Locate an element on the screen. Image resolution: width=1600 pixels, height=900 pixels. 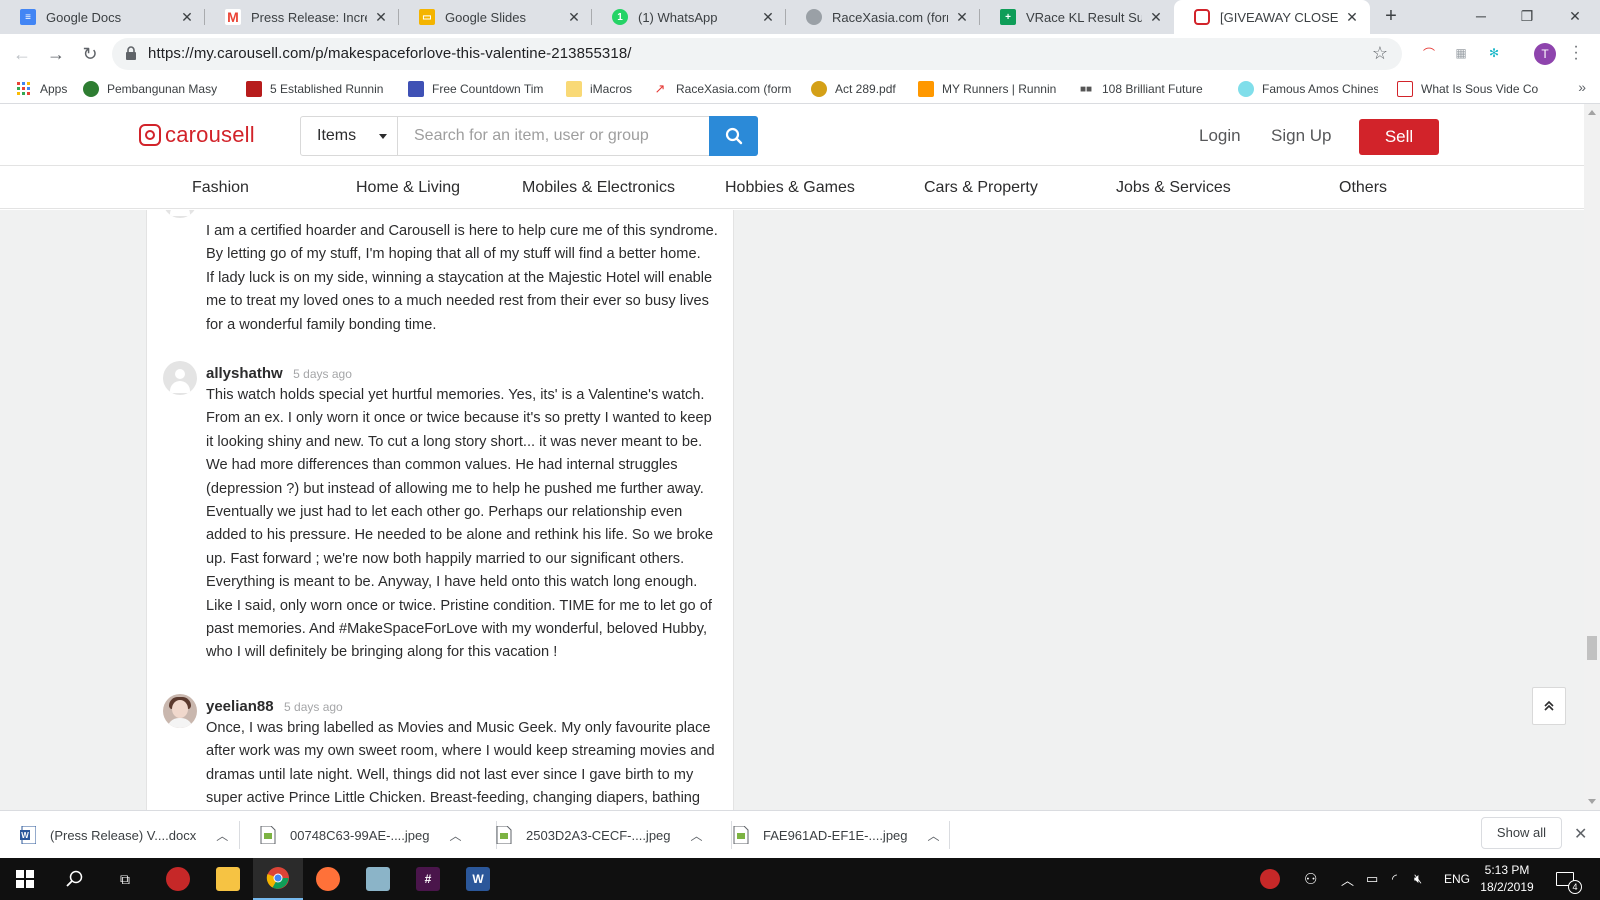
bookmark-item: Famous Amos Chines is located at coordinates (1308, 89).